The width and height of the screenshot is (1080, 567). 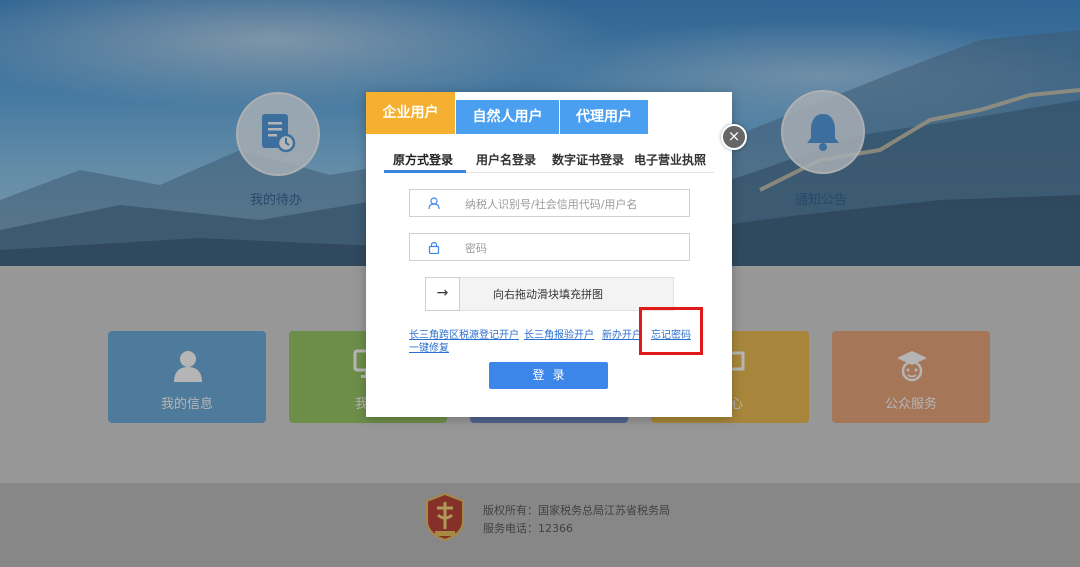 What do you see at coordinates (622, 333) in the screenshot?
I see `link-new-account: 新办开户` at bounding box center [622, 333].